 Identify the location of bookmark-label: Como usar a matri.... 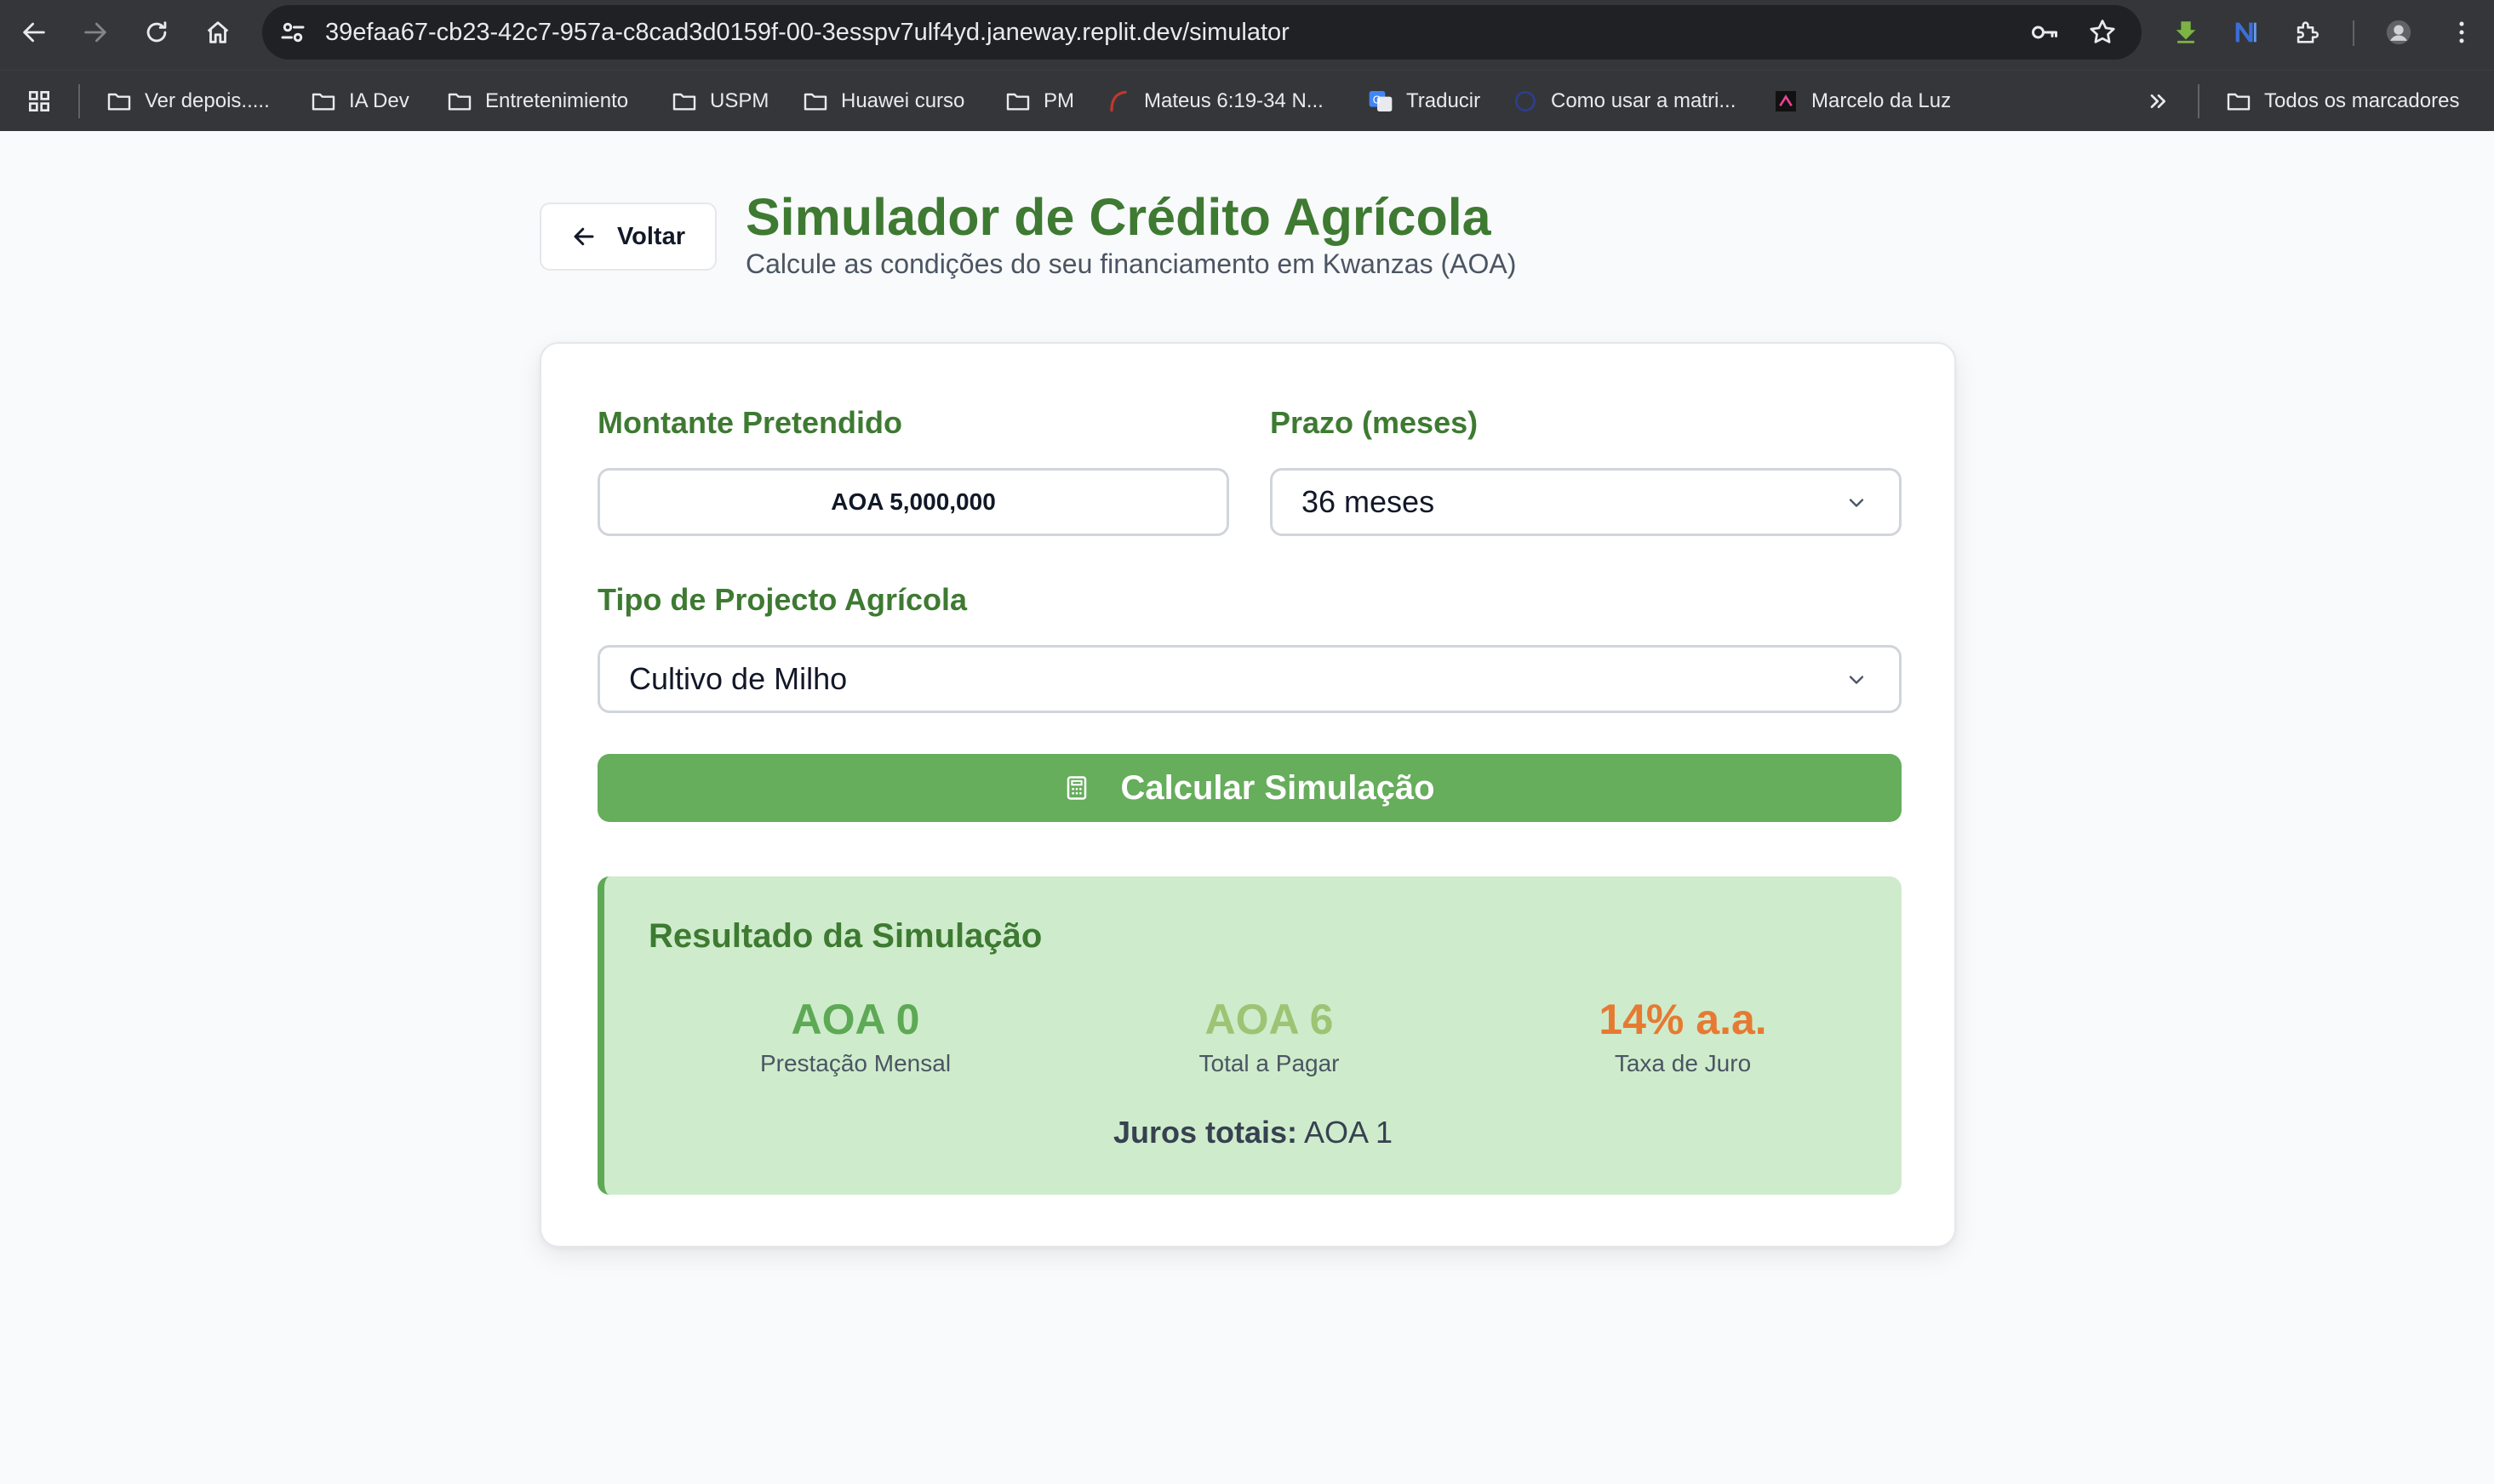
(1644, 100).